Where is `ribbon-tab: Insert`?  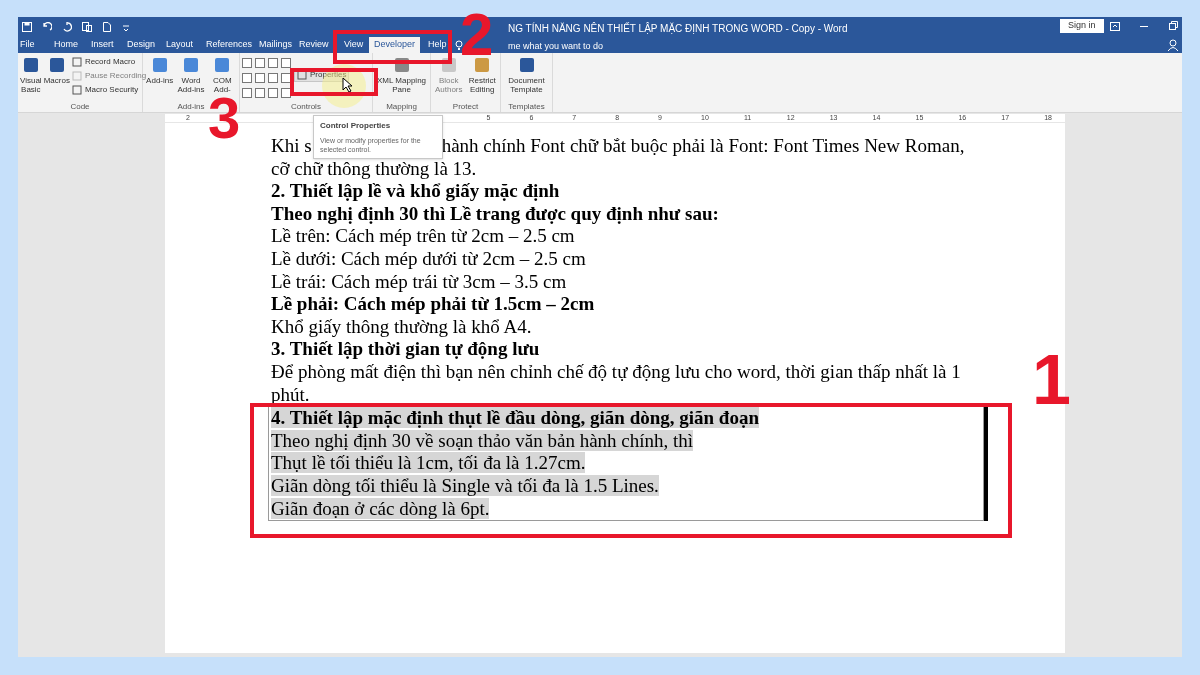 ribbon-tab: Insert is located at coordinates (102, 45).